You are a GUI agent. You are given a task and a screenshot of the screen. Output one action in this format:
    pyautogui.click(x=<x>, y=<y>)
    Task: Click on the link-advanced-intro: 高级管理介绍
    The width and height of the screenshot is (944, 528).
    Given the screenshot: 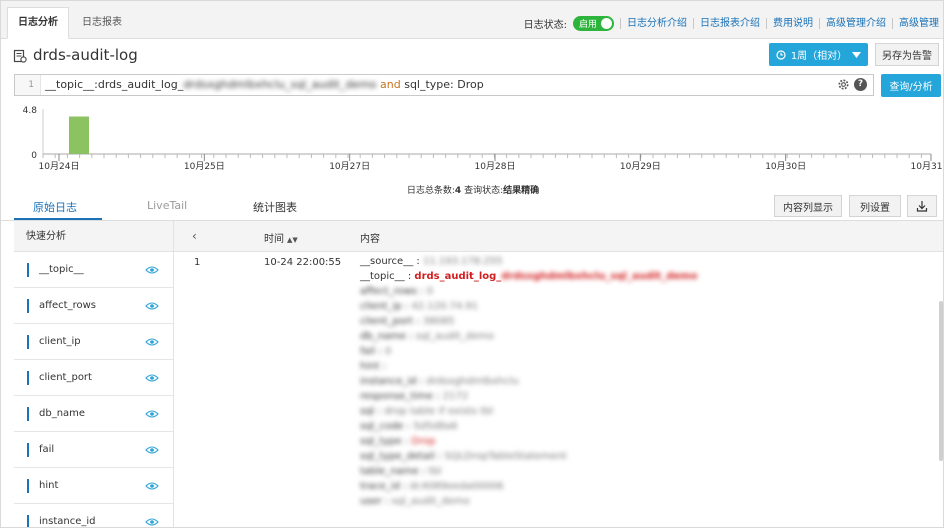 What is the action you would take?
    pyautogui.click(x=855, y=23)
    